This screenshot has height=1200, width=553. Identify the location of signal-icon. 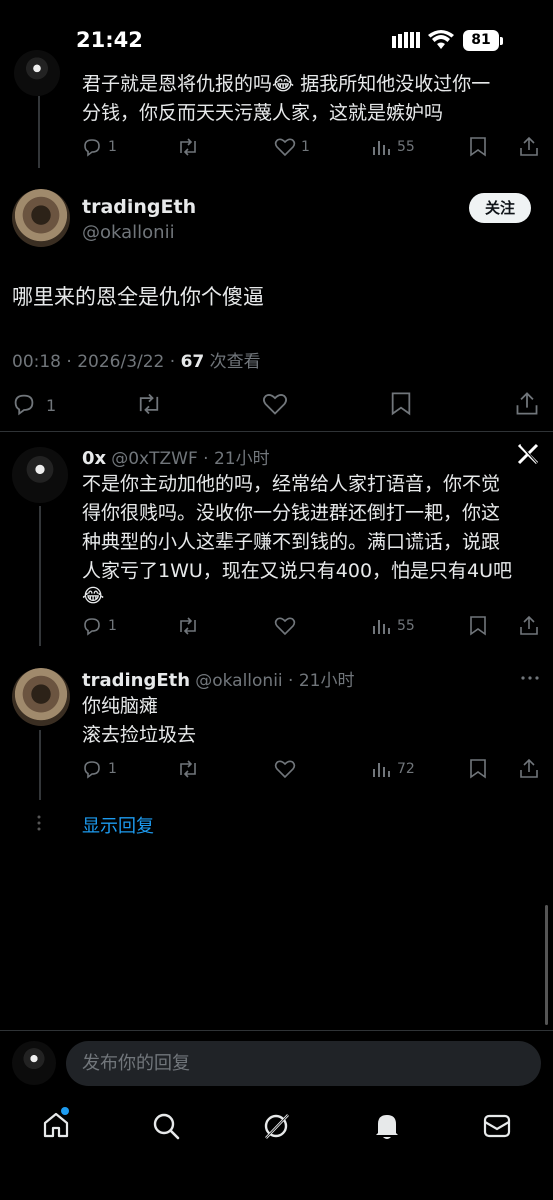
(406, 40).